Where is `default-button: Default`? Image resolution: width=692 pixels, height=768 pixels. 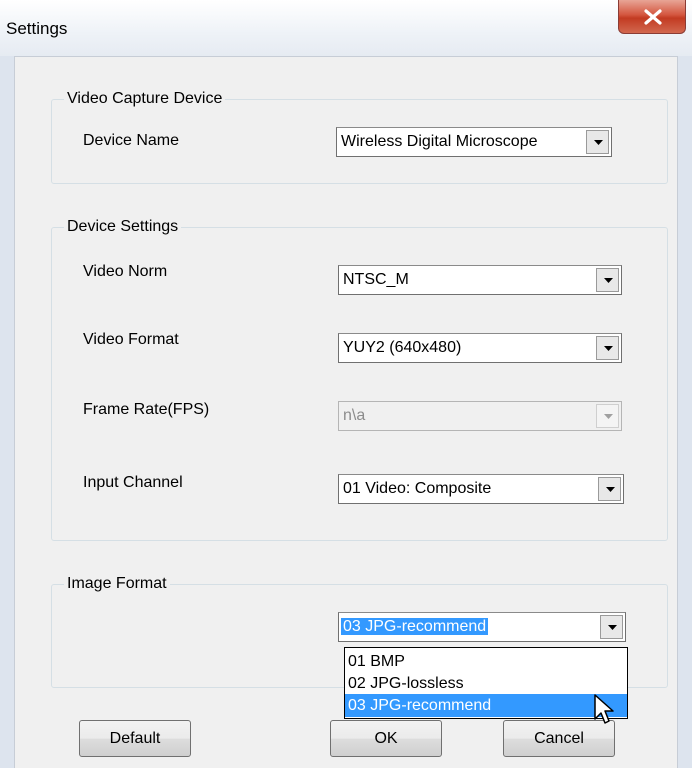 default-button: Default is located at coordinates (135, 738).